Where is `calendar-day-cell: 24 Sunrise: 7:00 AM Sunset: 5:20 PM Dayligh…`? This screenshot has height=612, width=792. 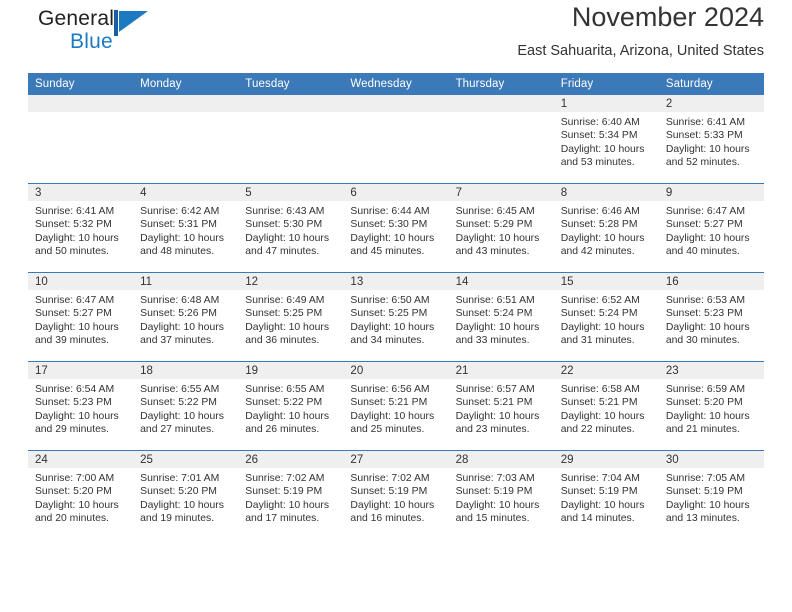 calendar-day-cell: 24 Sunrise: 7:00 AM Sunset: 5:20 PM Dayligh… is located at coordinates (81, 494).